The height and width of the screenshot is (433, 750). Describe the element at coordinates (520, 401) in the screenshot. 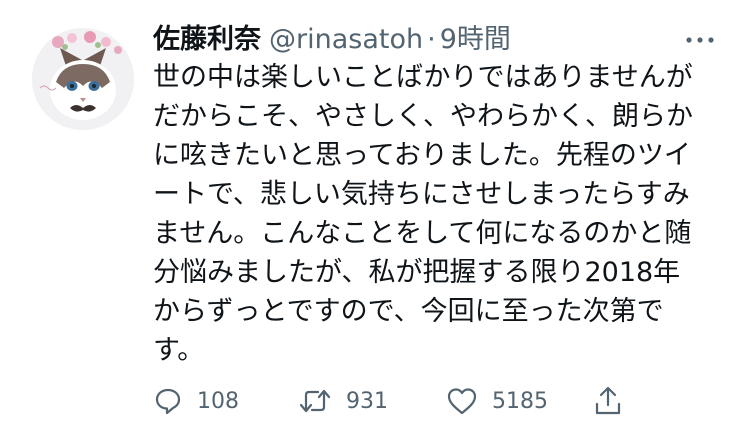

I see `like-count: 5185` at that location.